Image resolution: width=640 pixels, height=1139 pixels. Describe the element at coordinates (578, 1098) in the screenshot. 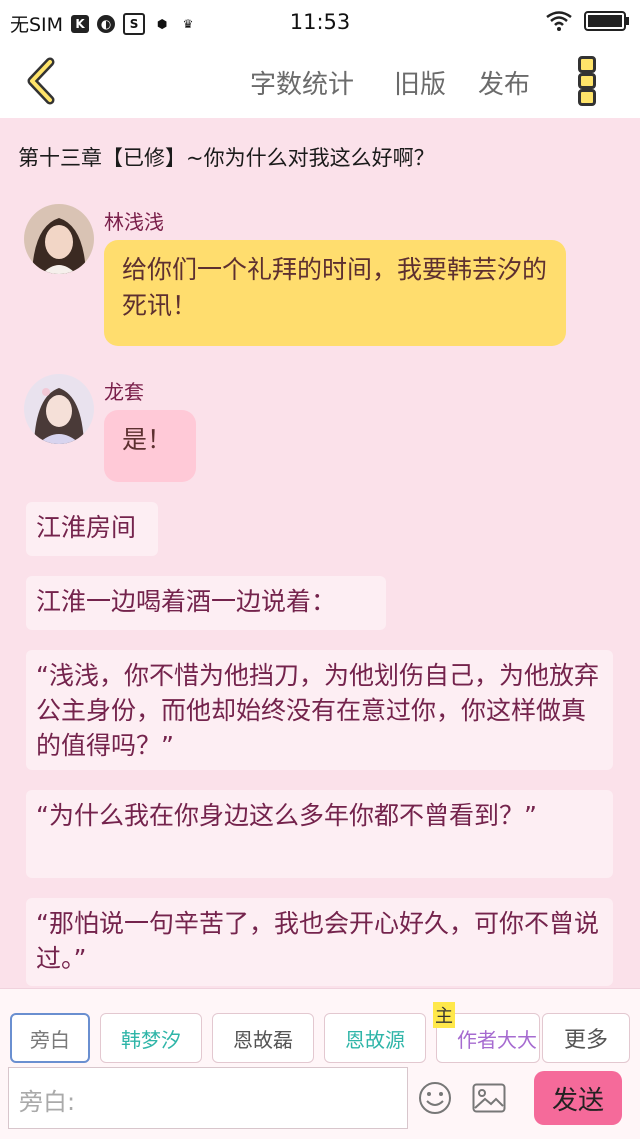

I see `send-button: 发送` at that location.